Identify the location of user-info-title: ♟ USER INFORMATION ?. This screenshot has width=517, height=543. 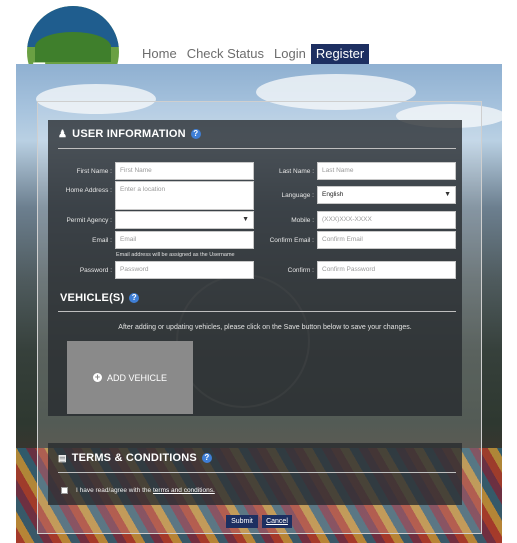
(129, 134).